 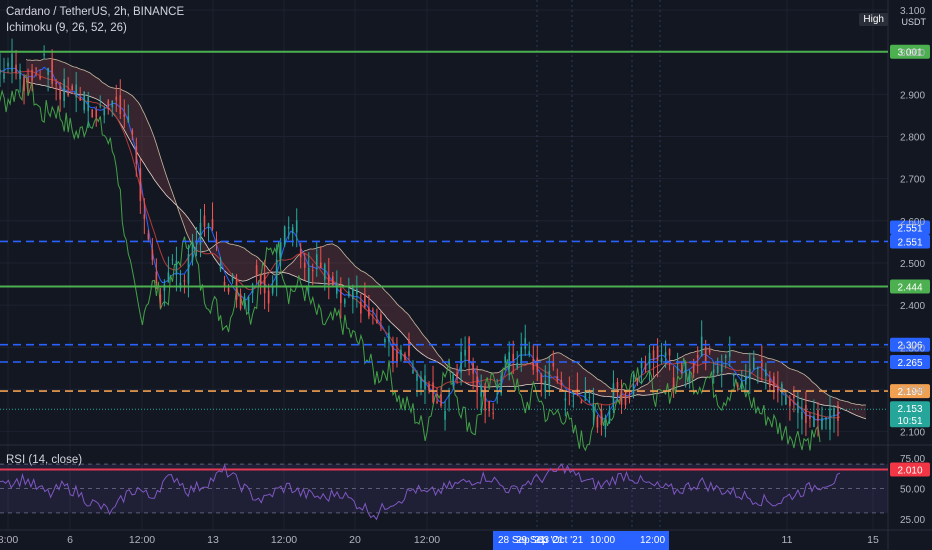 What do you see at coordinates (873, 540) in the screenshot?
I see `time-tick-label: 15` at bounding box center [873, 540].